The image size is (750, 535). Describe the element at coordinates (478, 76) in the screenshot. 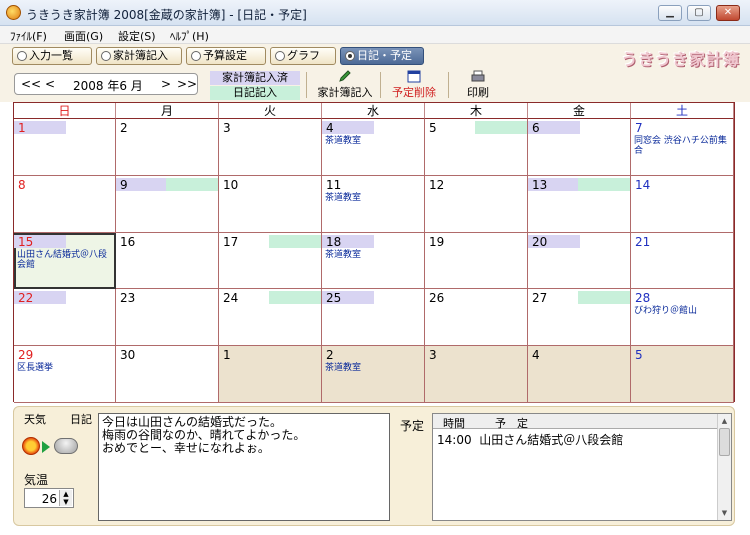

I see `printer-icon` at that location.